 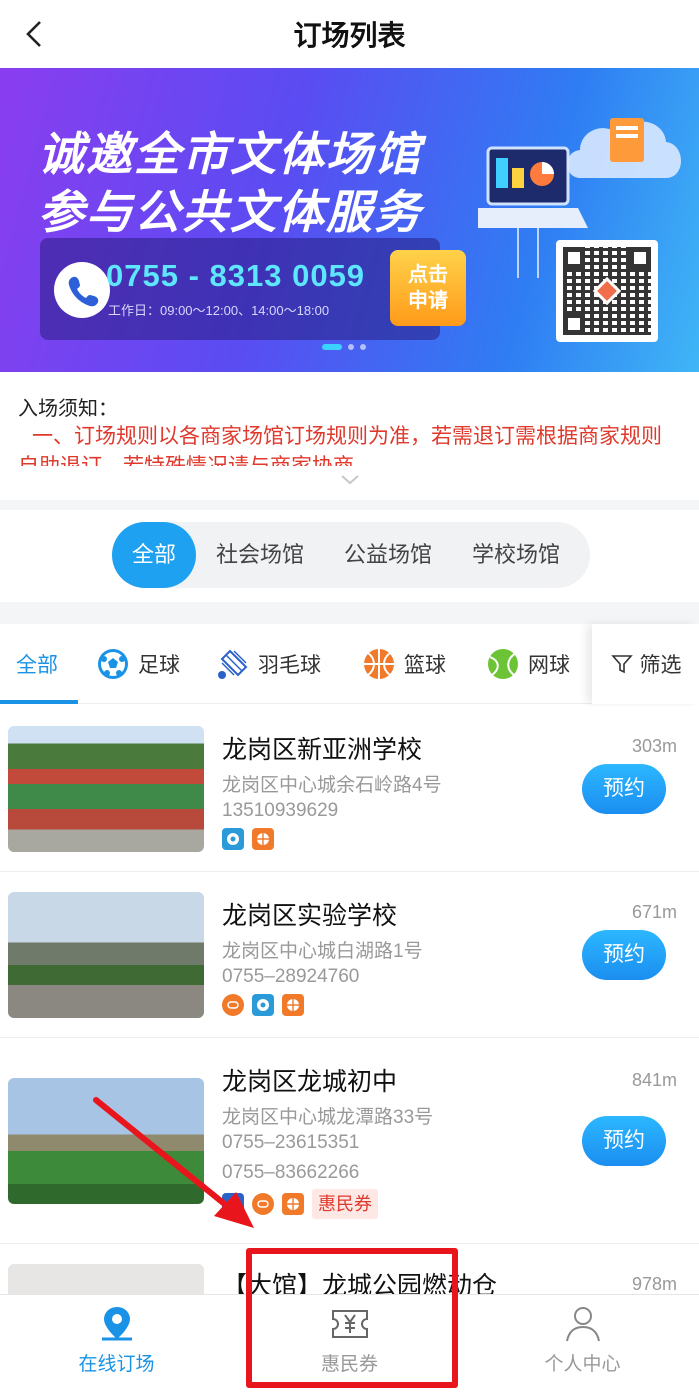 What do you see at coordinates (549, 665) in the screenshot?
I see `tab-label: 网球` at bounding box center [549, 665].